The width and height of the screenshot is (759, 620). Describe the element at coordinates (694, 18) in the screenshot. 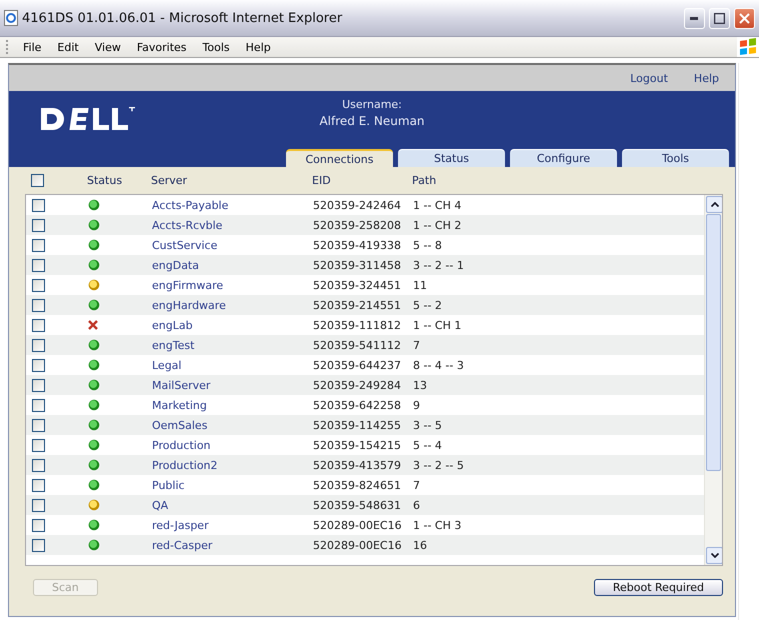

I see `minimize-button` at that location.